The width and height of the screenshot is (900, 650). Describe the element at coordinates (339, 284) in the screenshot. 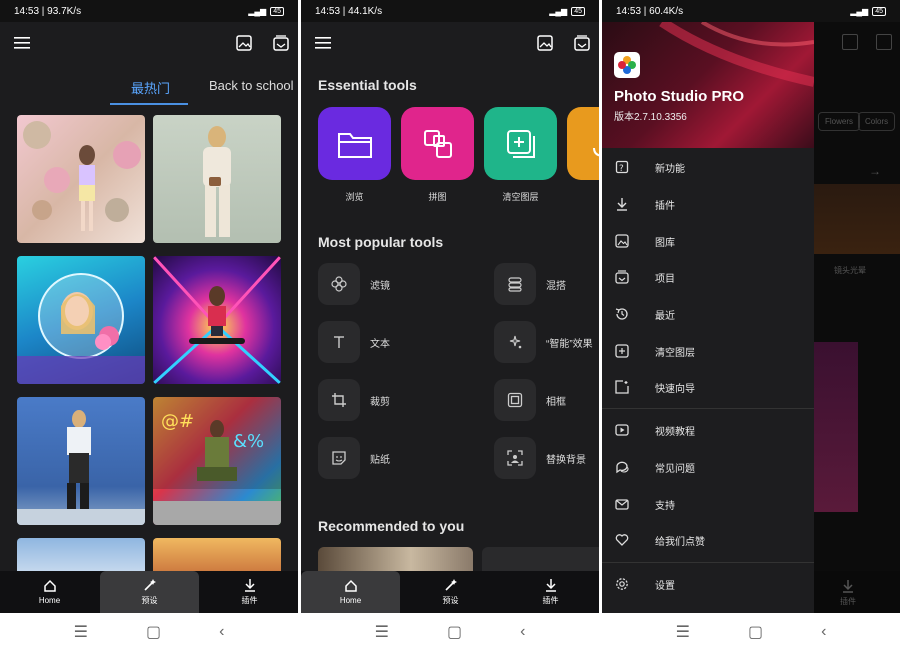

I see `flower-icon` at that location.